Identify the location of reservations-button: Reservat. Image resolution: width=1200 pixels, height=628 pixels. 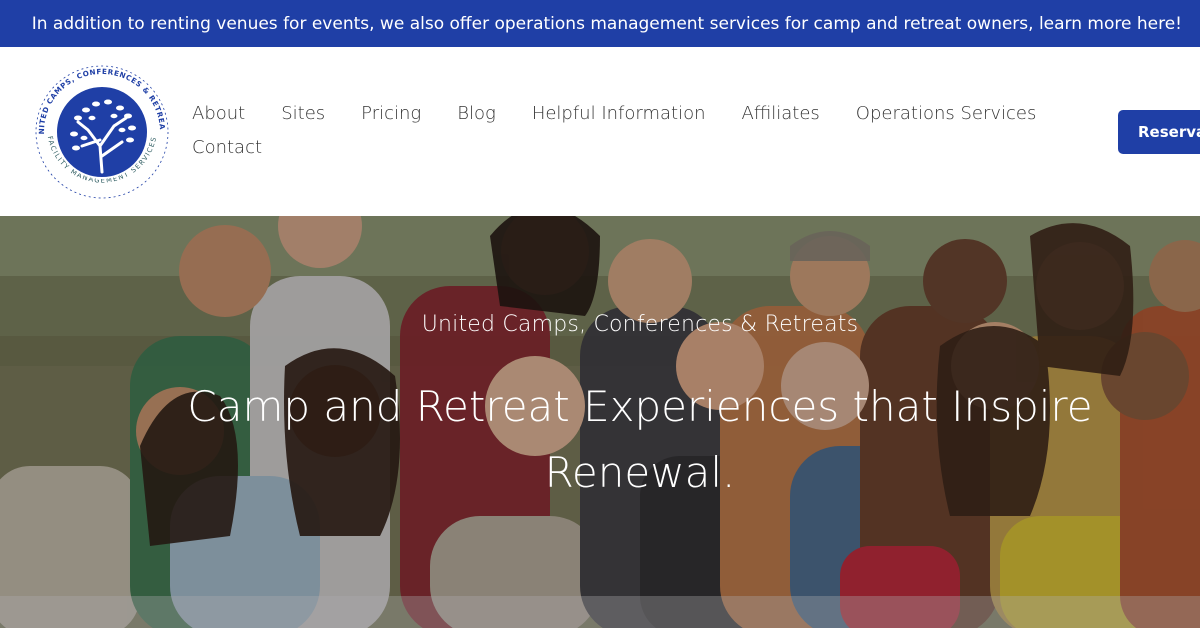
(1159, 132).